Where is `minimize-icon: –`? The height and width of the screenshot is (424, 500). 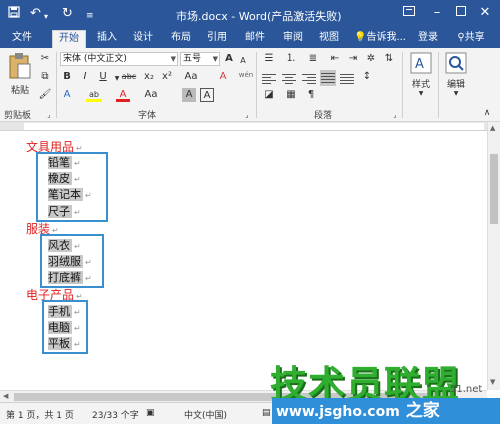 minimize-icon: – is located at coordinates (437, 13).